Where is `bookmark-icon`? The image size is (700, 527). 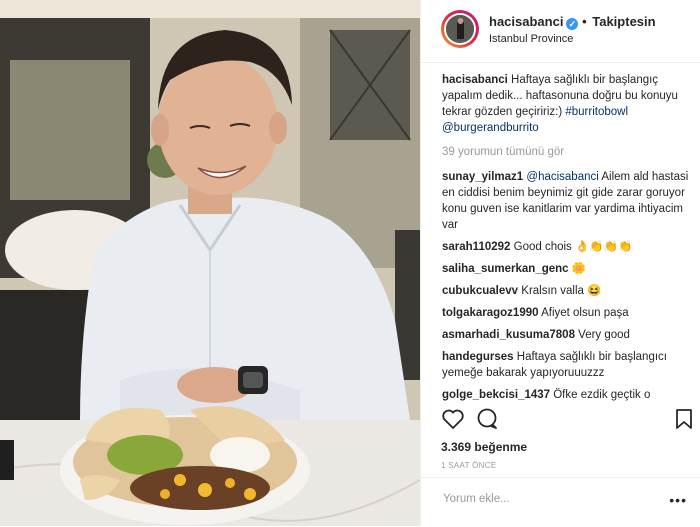
bookmark-icon is located at coordinates (684, 421).